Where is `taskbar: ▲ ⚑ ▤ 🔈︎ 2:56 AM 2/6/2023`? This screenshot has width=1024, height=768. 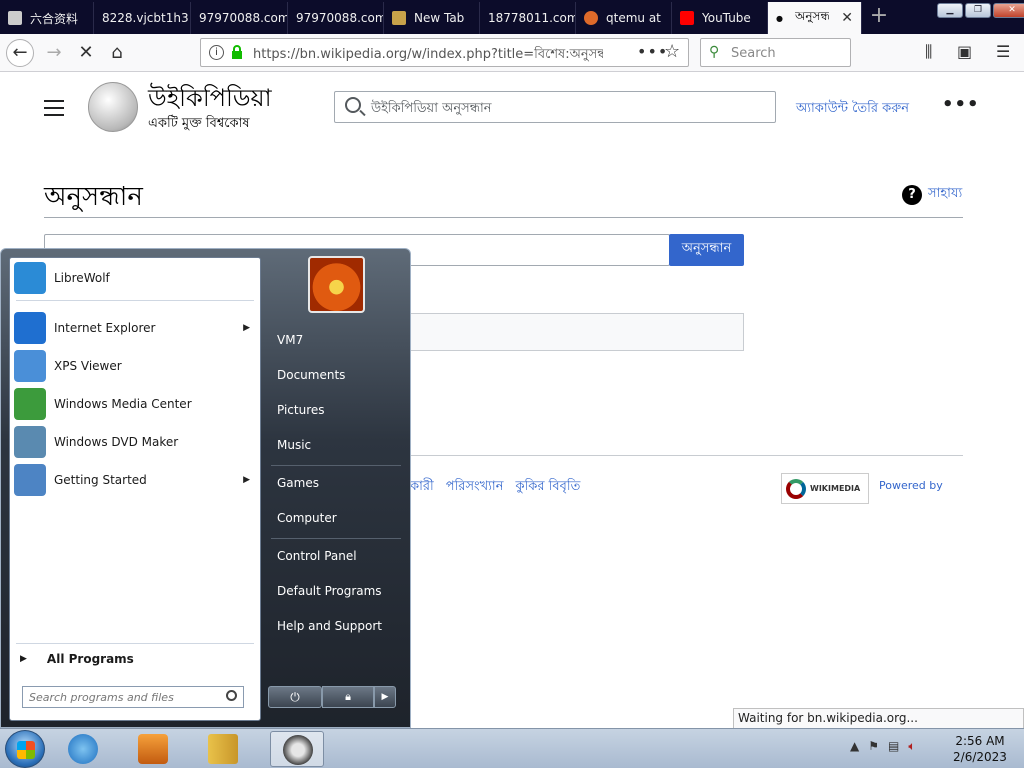 taskbar: ▲ ⚑ ▤ 🔈︎ 2:56 AM 2/6/2023 is located at coordinates (512, 748).